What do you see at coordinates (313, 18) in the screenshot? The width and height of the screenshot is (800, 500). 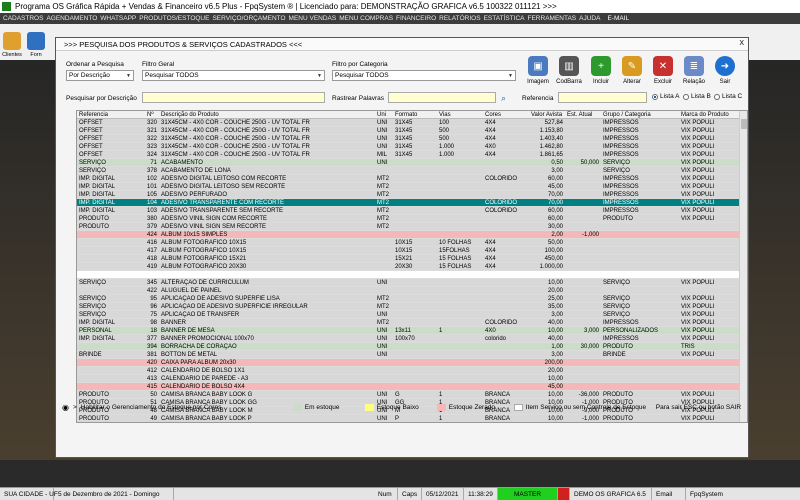 I see `menu-item-5: MENU VENDAS` at bounding box center [313, 18].